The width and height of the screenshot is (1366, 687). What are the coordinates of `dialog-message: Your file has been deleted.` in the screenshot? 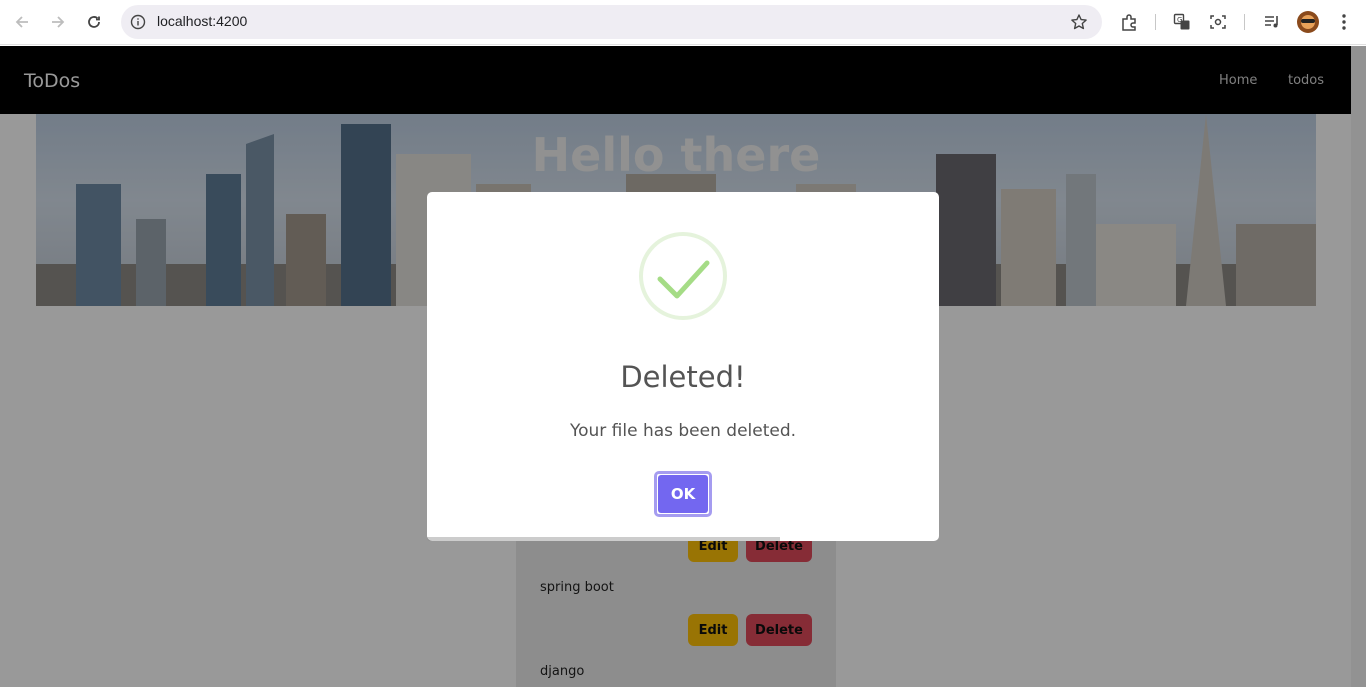 It's located at (683, 431).